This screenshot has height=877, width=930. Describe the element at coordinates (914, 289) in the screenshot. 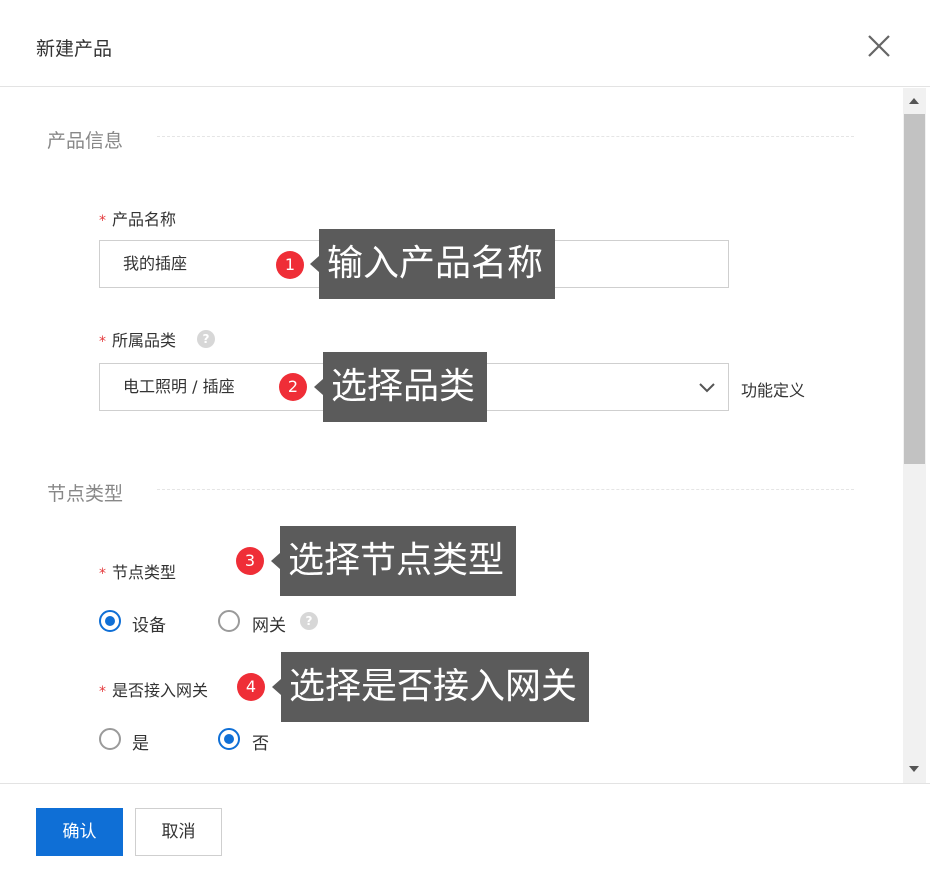

I see `scroll-thumb` at that location.